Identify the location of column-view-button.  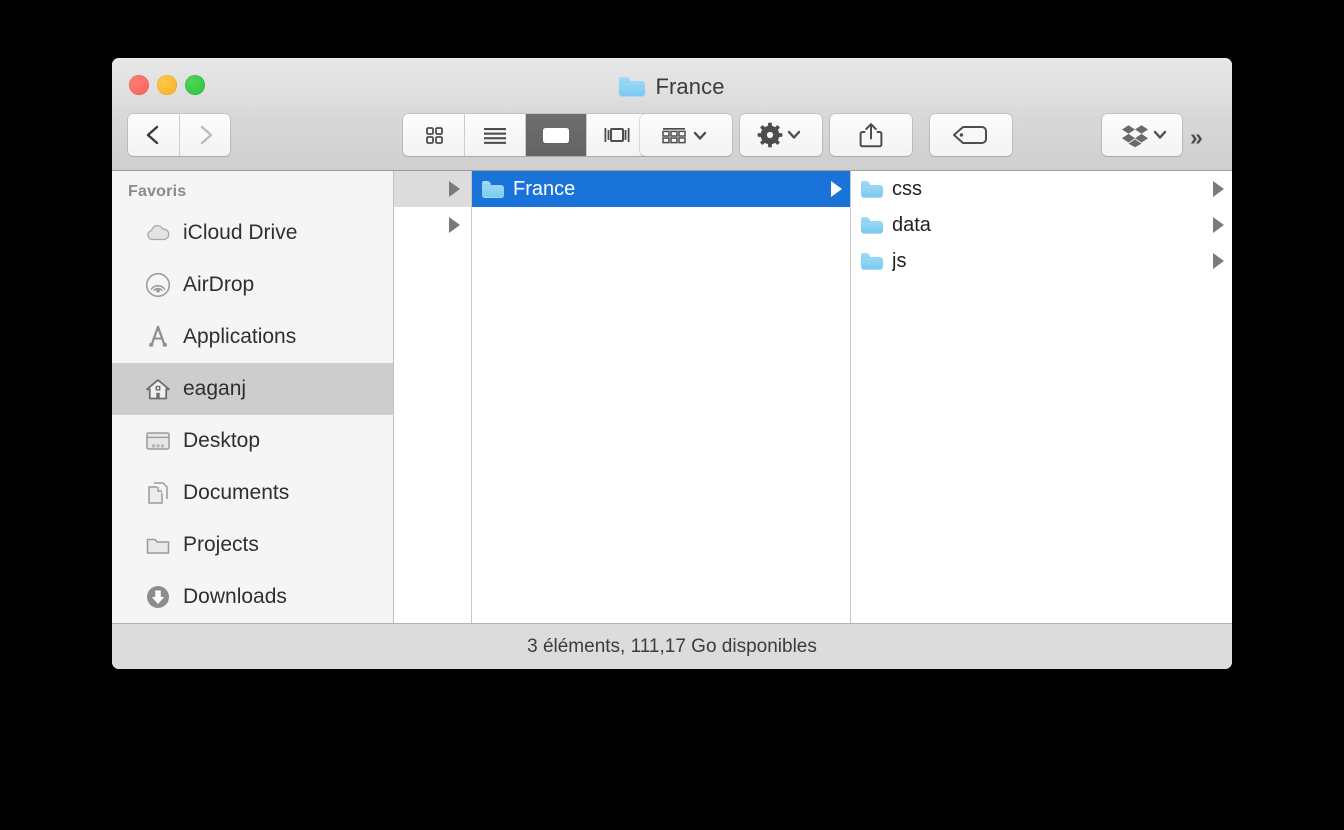
(555, 135).